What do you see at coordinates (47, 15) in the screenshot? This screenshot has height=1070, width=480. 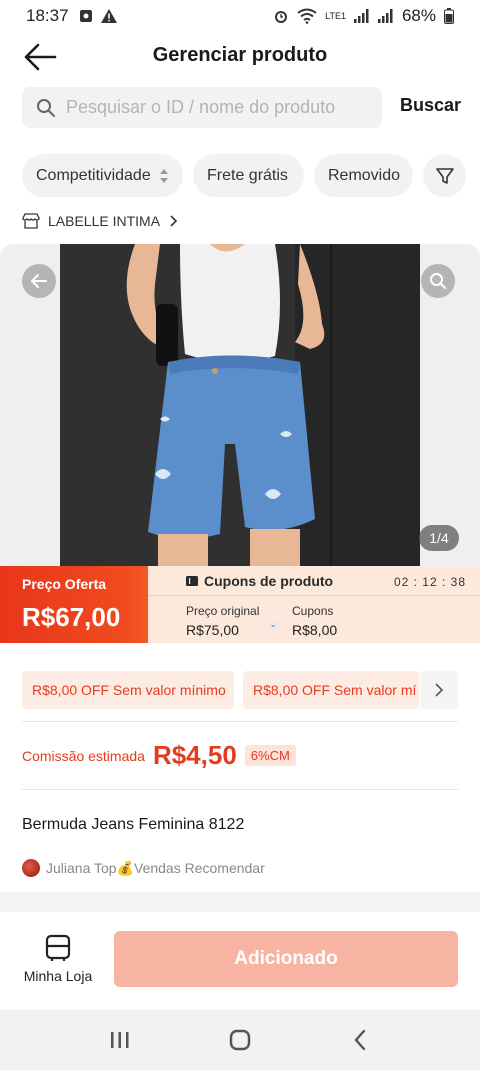 I see `status-time: 18:37` at bounding box center [47, 15].